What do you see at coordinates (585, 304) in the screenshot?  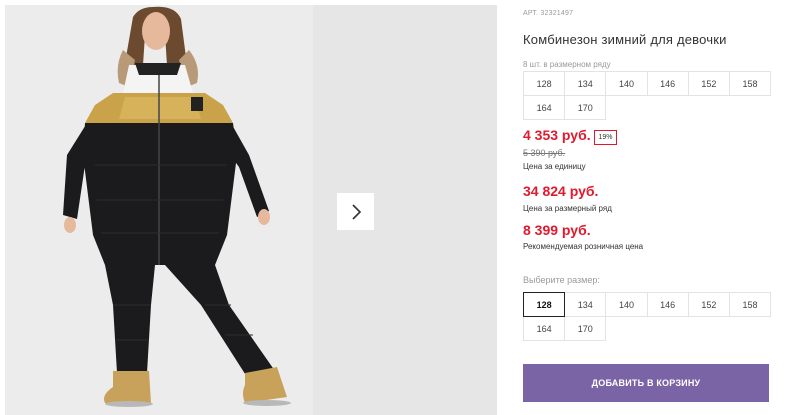 I see `size-option-134: 134` at bounding box center [585, 304].